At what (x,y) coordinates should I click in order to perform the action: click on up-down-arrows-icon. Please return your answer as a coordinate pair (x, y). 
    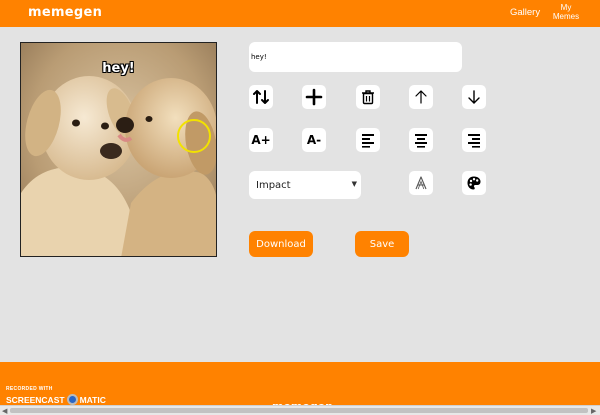
    Looking at the image, I should click on (261, 97).